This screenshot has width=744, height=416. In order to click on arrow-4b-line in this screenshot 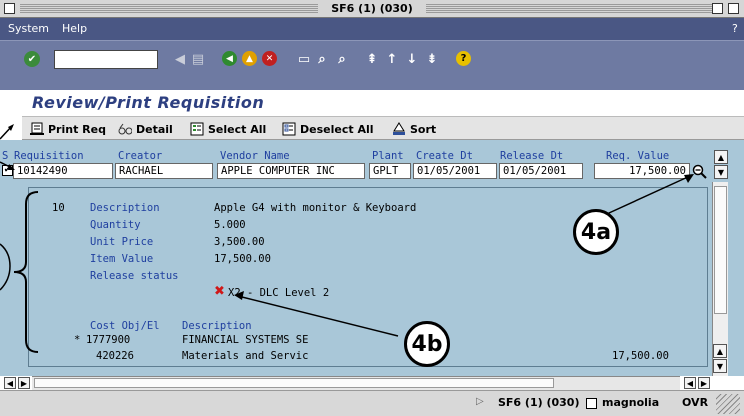, I will do `click(318, 316)`.